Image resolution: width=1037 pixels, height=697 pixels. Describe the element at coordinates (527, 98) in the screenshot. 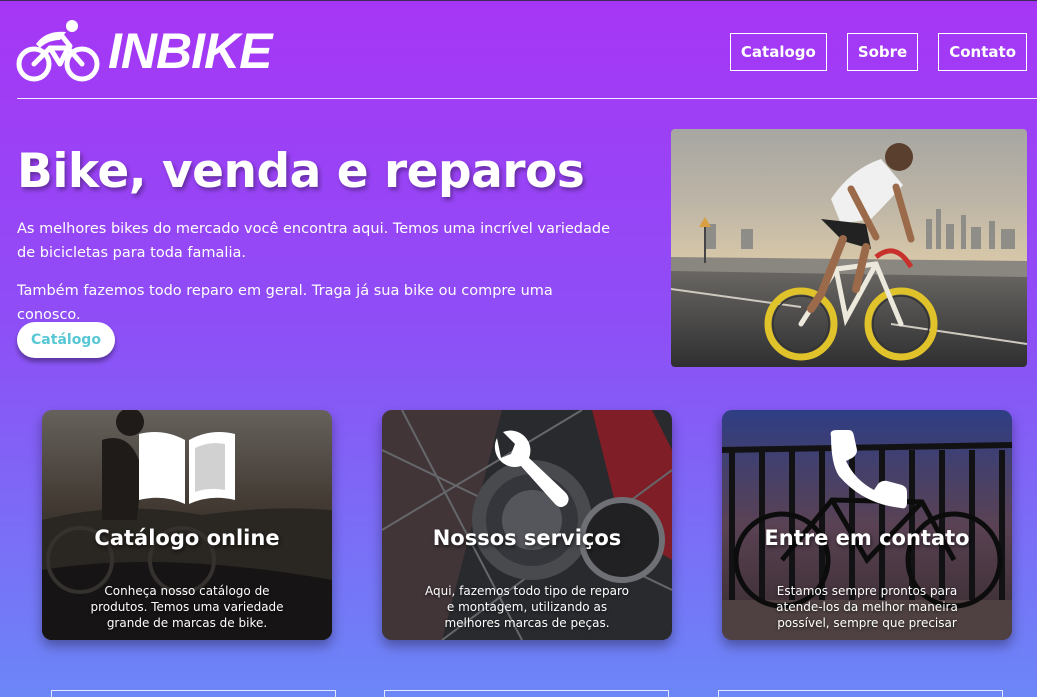

I see `header-divider` at that location.